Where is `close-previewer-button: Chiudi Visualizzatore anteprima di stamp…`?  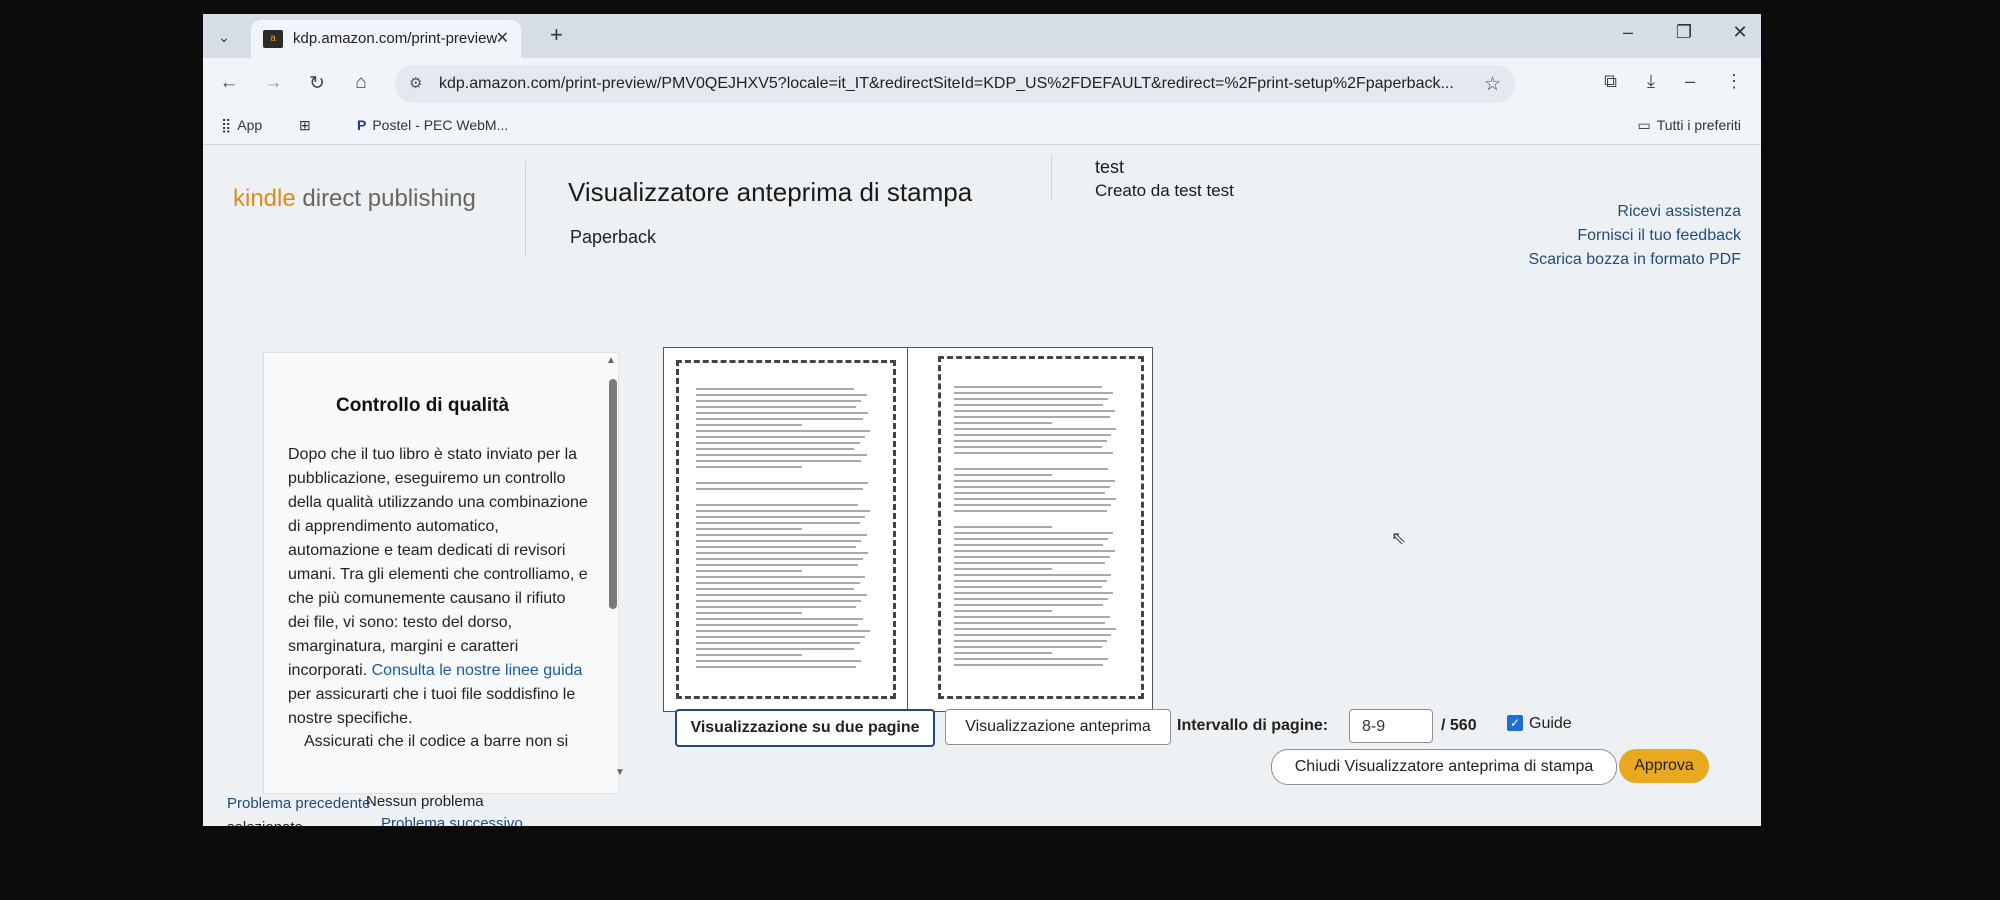 close-previewer-button: Chiudi Visualizzatore anteprima di stamp… is located at coordinates (1444, 767).